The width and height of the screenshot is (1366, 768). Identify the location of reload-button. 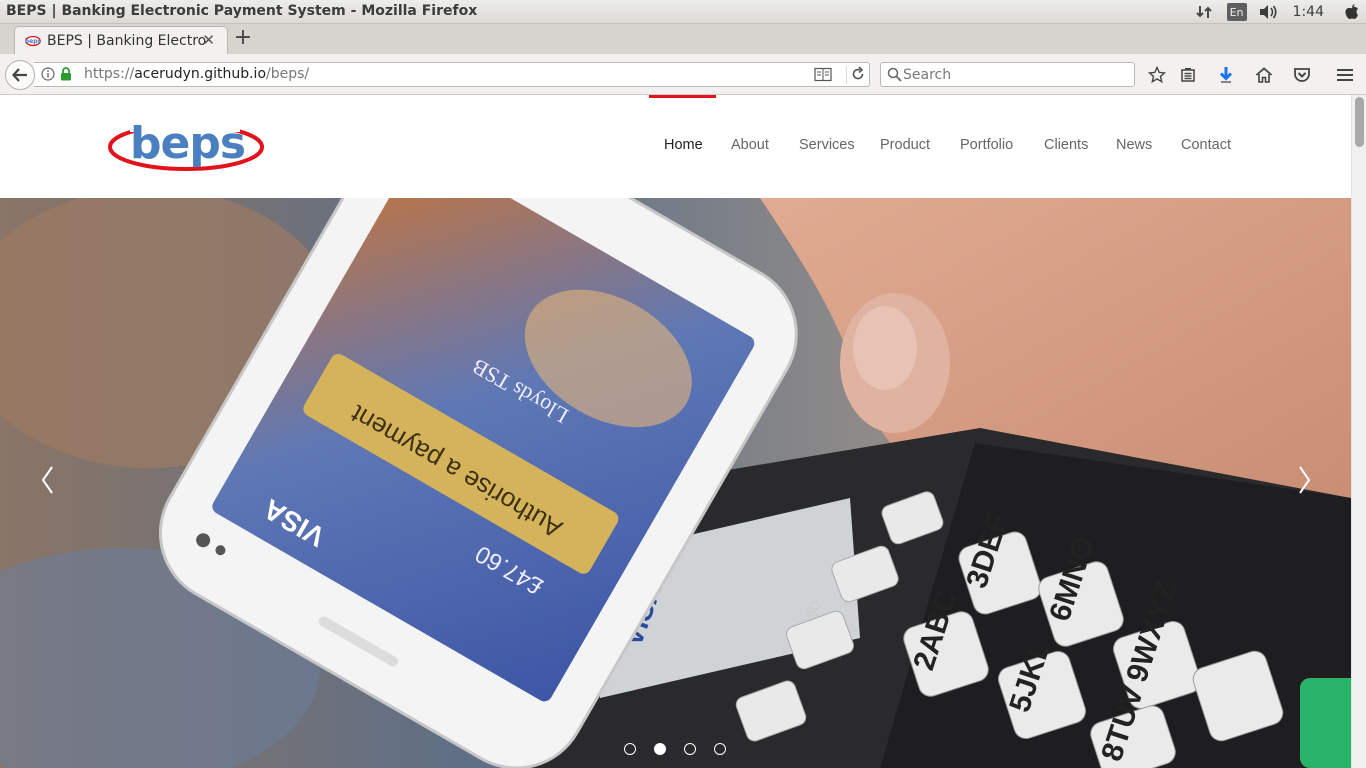
(855, 75).